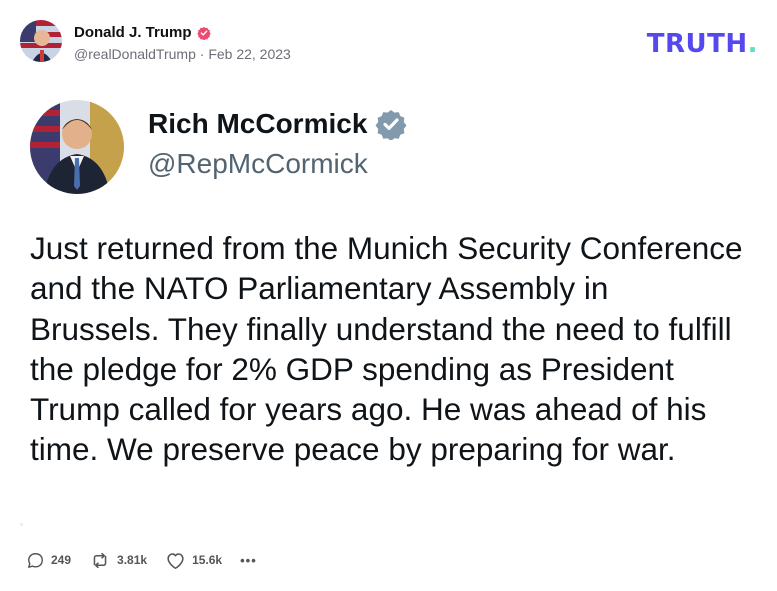 This screenshot has height=591, width=777. What do you see at coordinates (48, 560) in the screenshot?
I see `reply-button: 249` at bounding box center [48, 560].